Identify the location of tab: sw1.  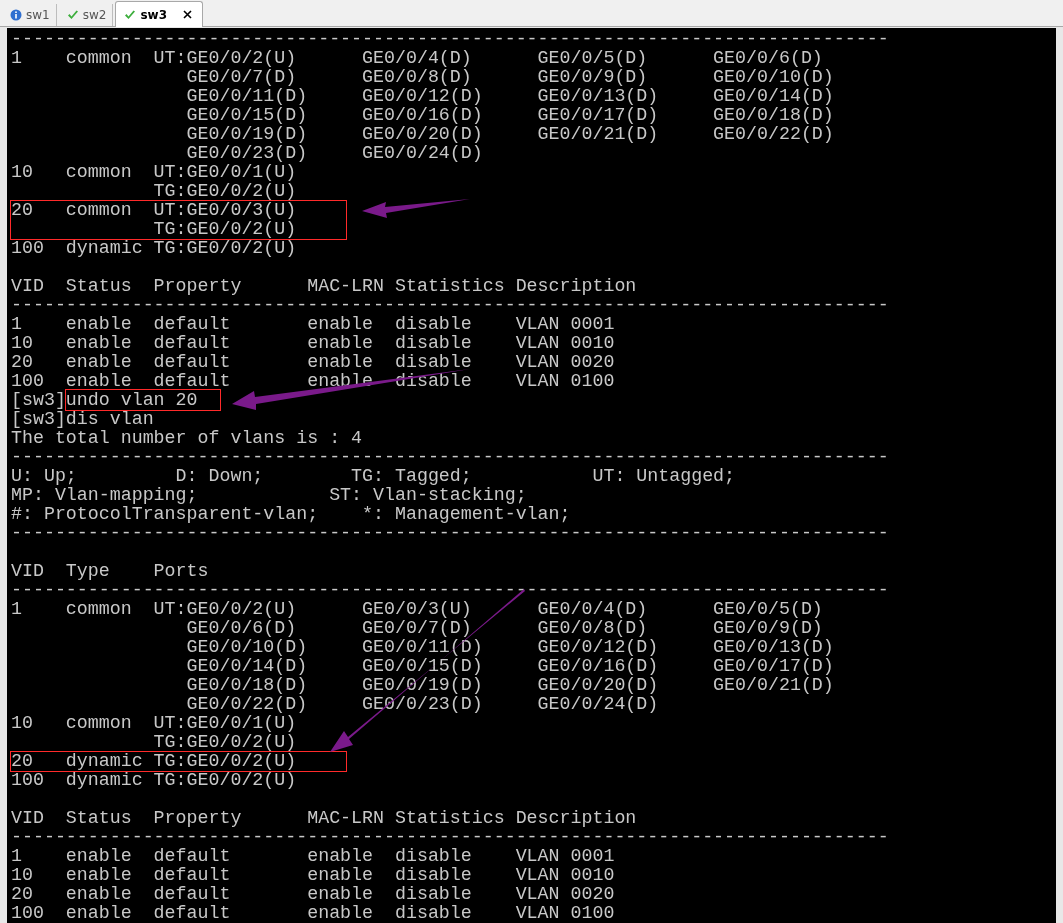
(29, 15).